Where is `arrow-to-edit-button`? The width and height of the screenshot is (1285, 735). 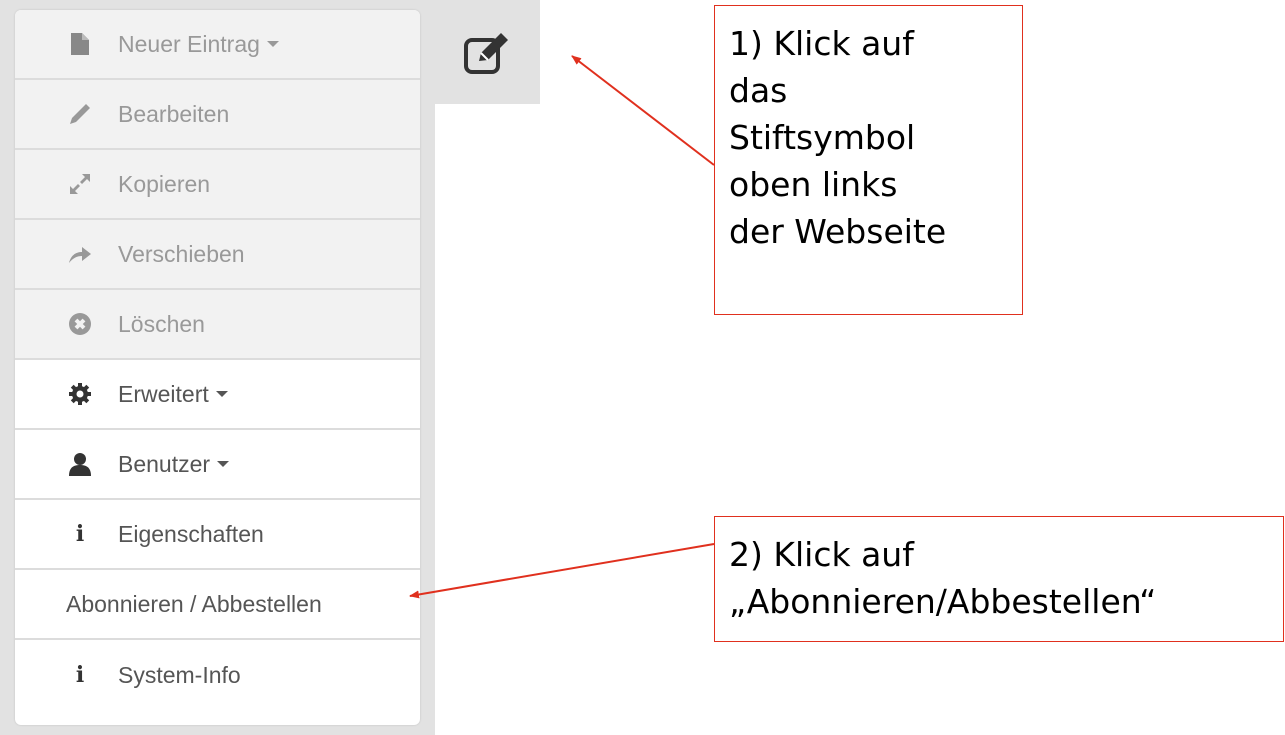 arrow-to-edit-button is located at coordinates (643, 110).